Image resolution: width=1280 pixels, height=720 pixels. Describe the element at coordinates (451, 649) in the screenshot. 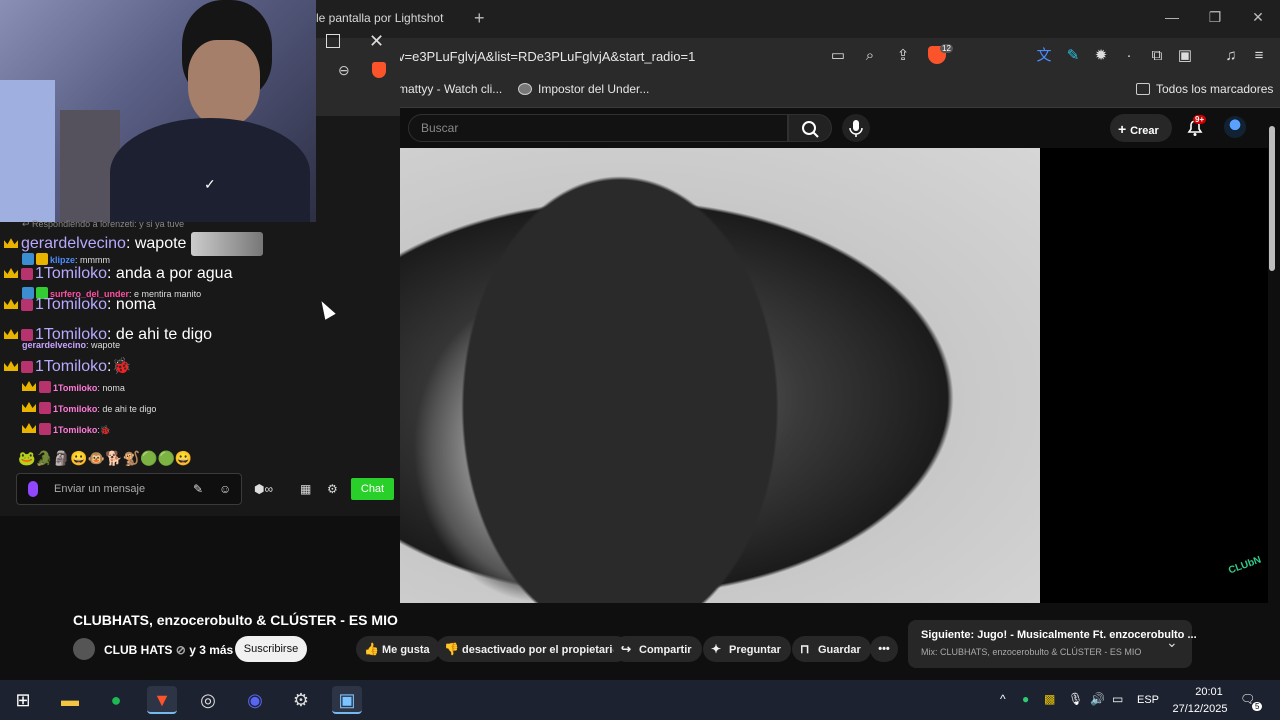

I see `thumbs-down-icon: 👎` at that location.